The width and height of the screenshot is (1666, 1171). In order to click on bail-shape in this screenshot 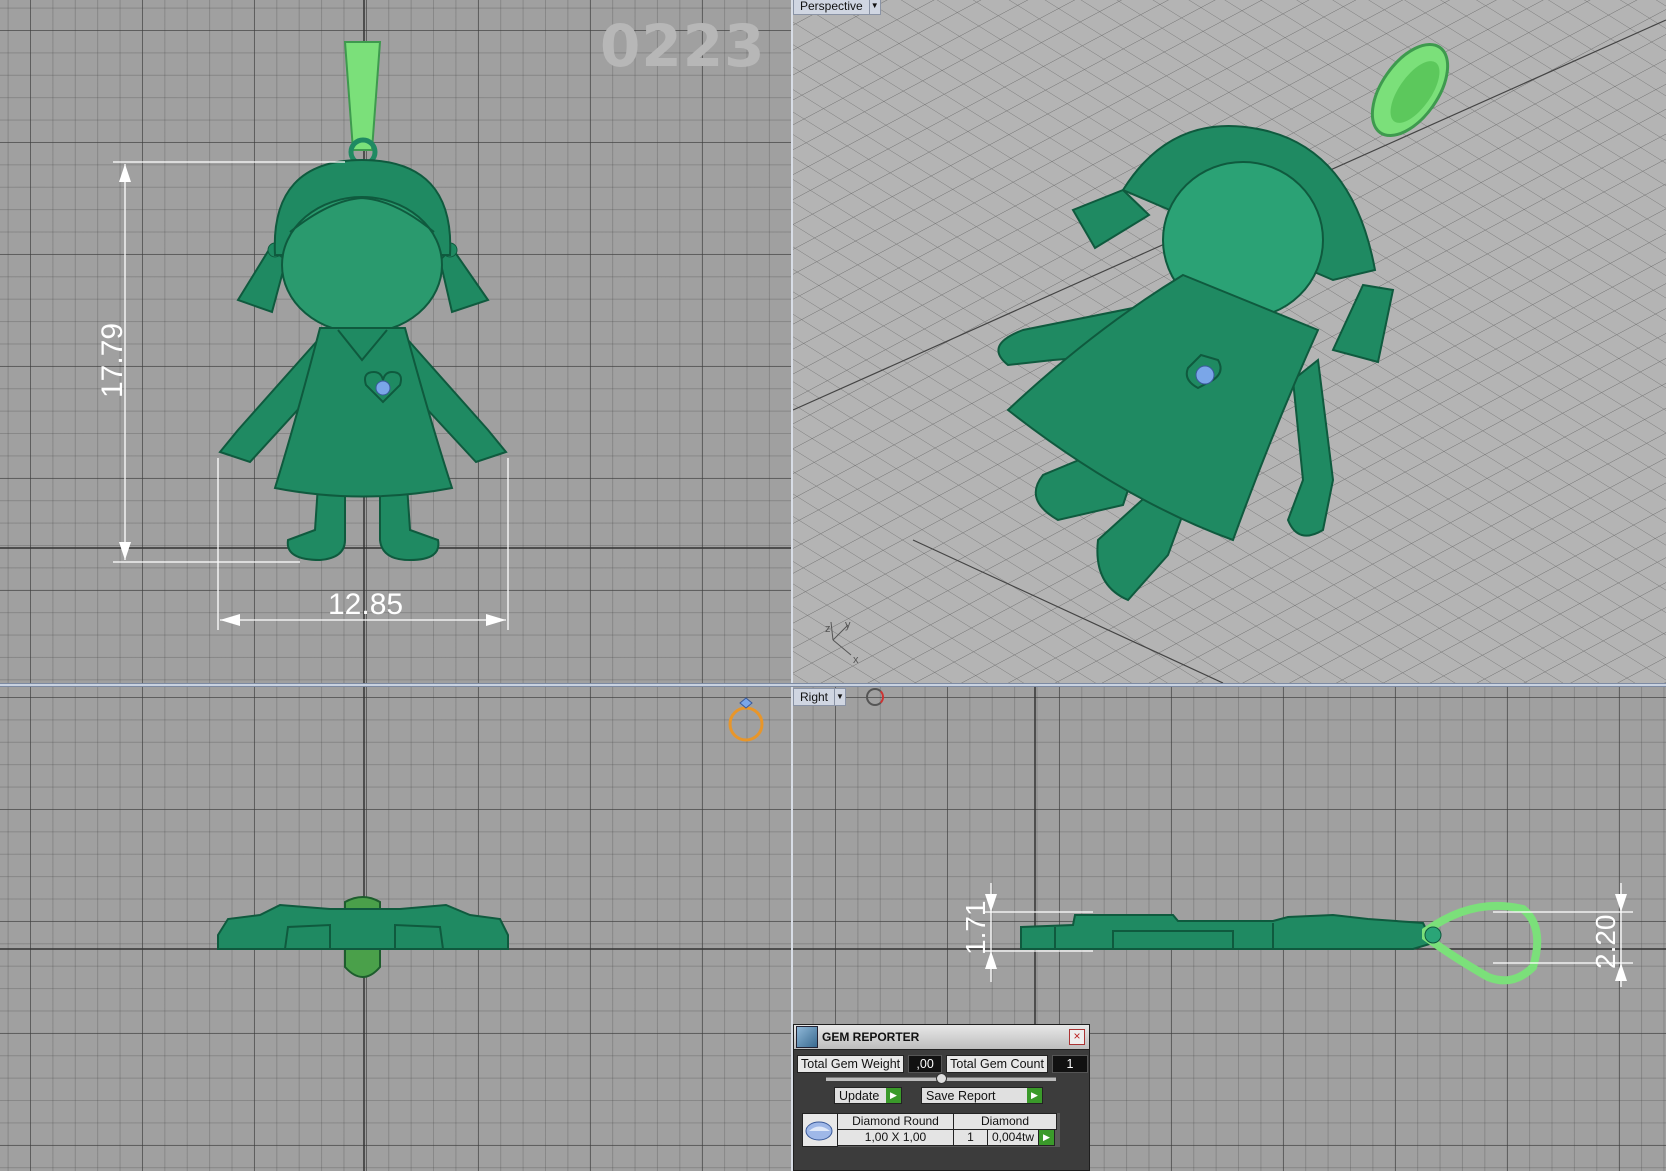, I will do `click(362, 96)`.